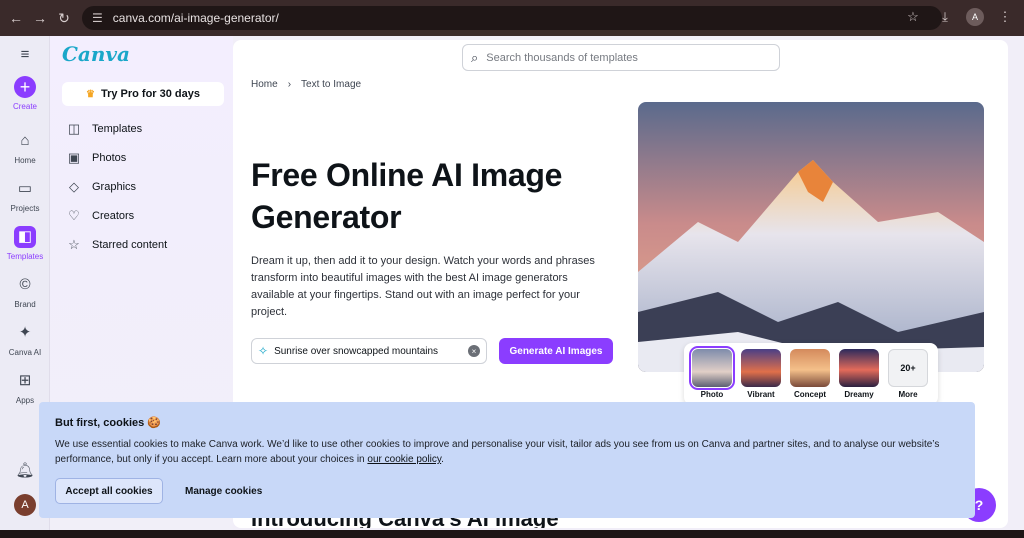  I want to click on rail-projects: ▭ Projects, so click(25, 195).